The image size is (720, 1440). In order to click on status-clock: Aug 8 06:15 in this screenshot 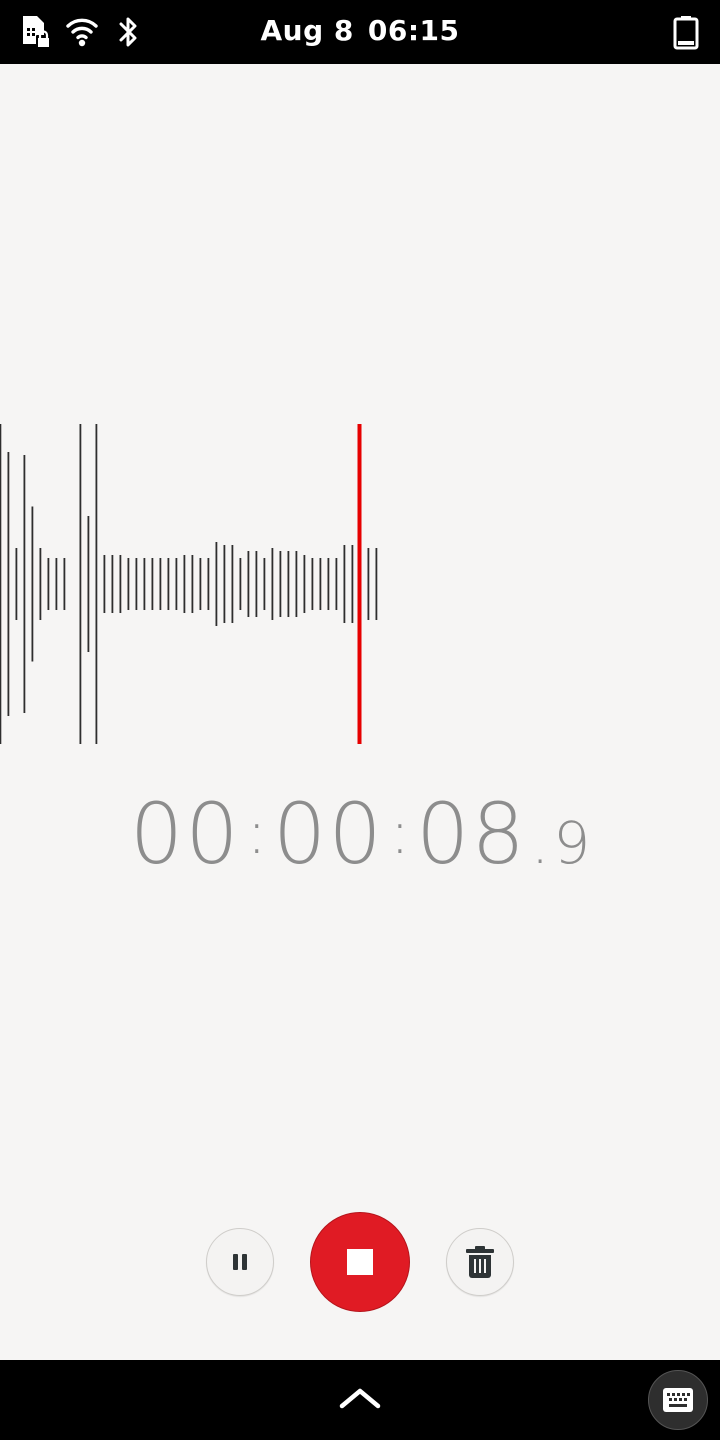, I will do `click(360, 30)`.